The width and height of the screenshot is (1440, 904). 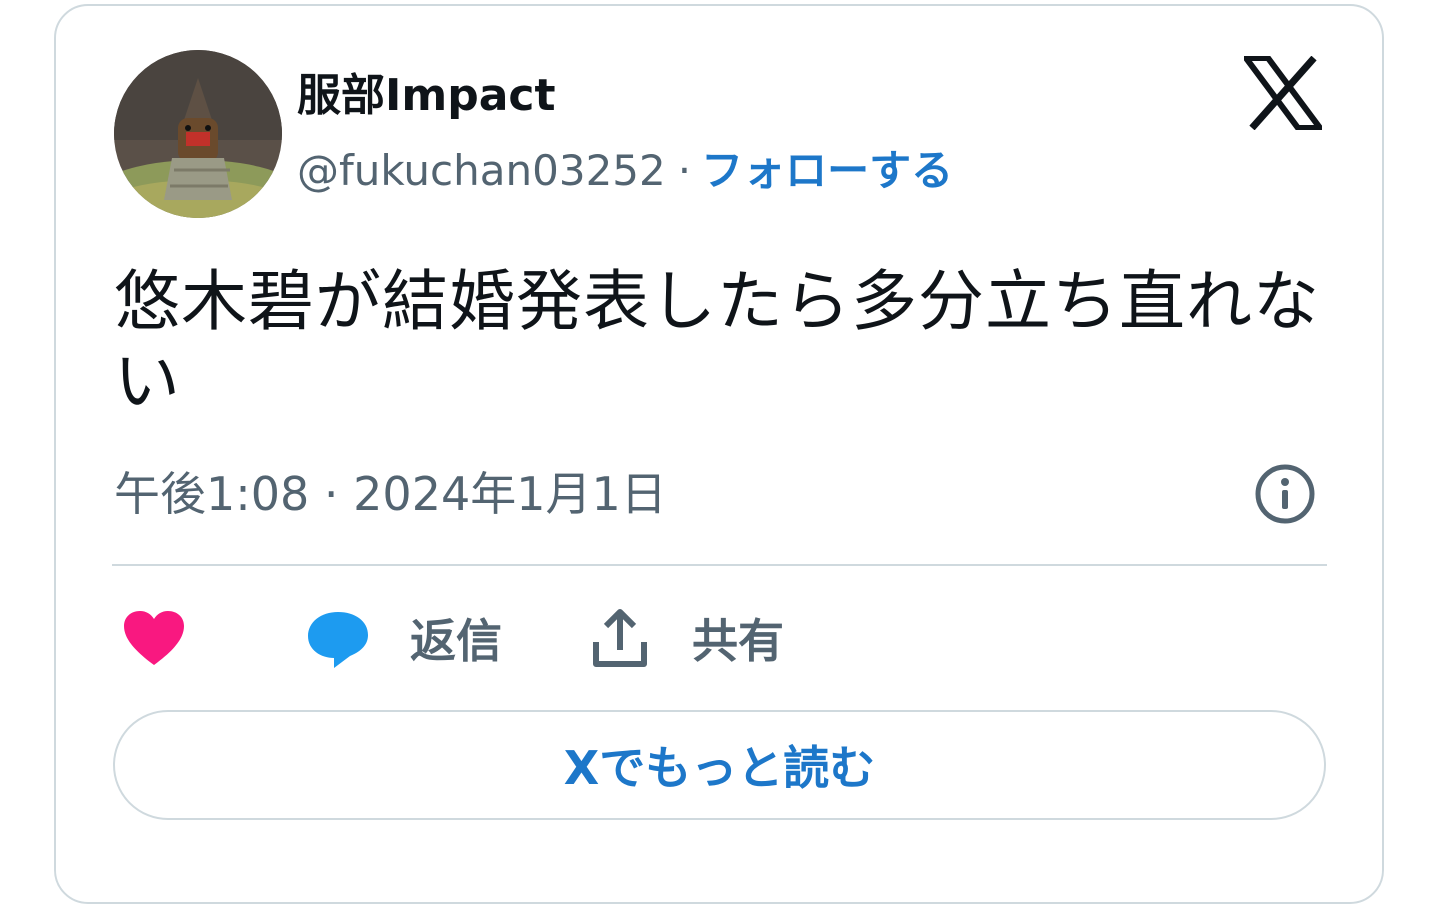 I want to click on handle: @fukuchan03252, so click(x=481, y=170).